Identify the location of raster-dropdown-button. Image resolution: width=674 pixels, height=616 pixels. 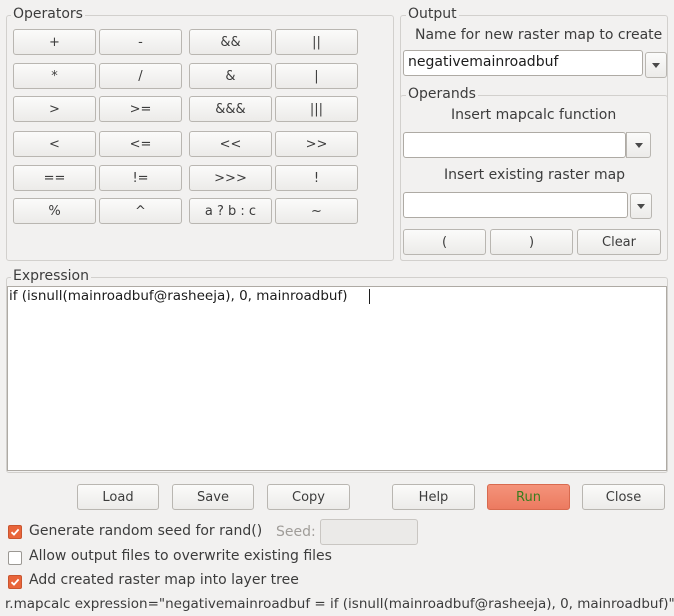
(641, 206).